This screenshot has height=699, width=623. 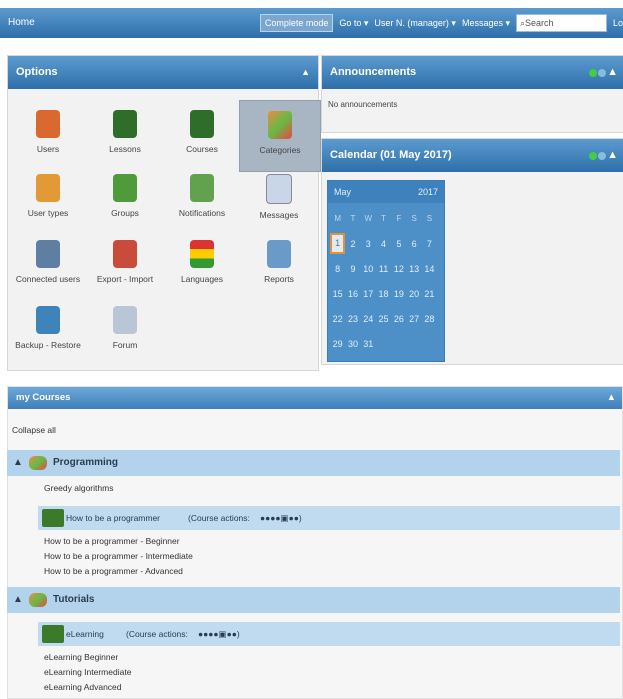 What do you see at coordinates (429, 269) in the screenshot?
I see `calendar-day: 14` at bounding box center [429, 269].